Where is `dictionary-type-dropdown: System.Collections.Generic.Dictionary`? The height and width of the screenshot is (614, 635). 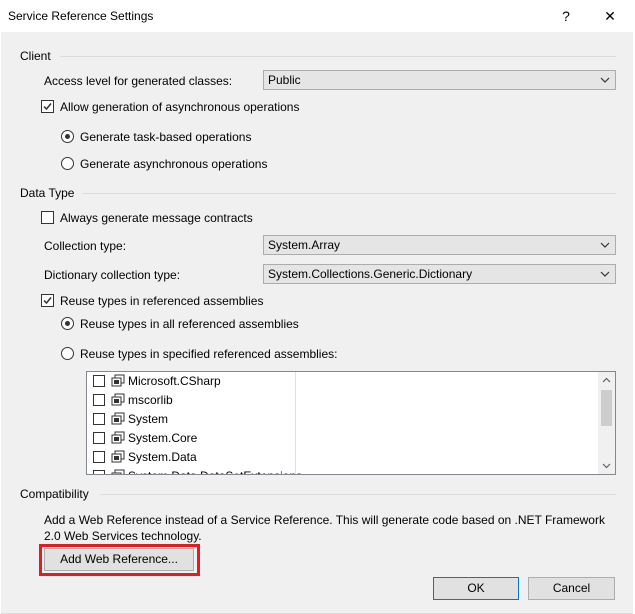 dictionary-type-dropdown: System.Collections.Generic.Dictionary is located at coordinates (439, 274).